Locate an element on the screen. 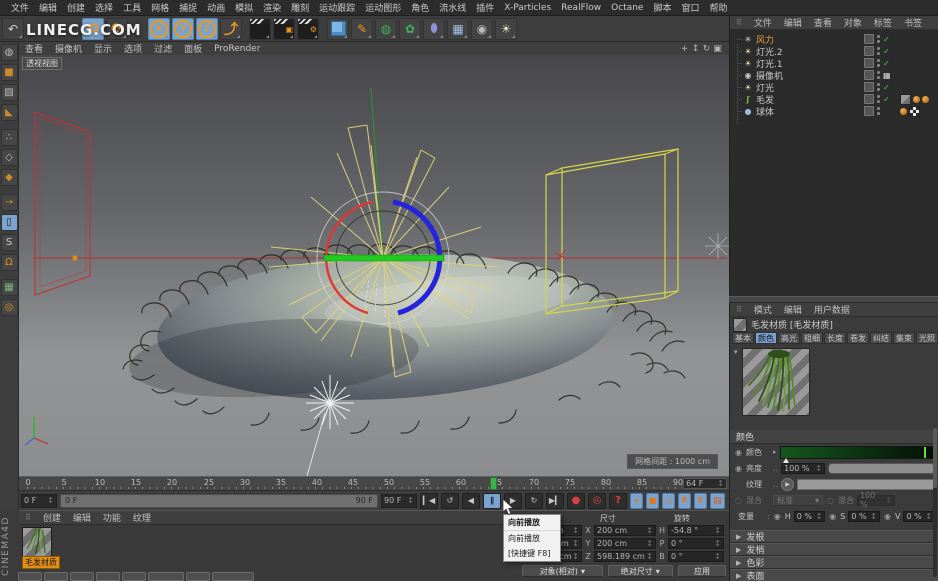 The height and width of the screenshot is (581, 938). menu-motion-tracker: 运动跟踪 is located at coordinates (337, 7).